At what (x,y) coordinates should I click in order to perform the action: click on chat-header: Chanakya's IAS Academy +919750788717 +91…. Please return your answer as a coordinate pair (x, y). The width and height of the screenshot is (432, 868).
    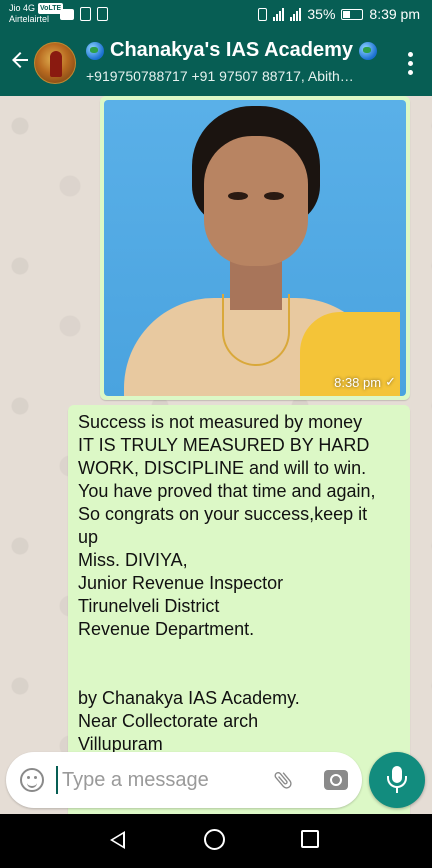
    Looking at the image, I should click on (216, 63).